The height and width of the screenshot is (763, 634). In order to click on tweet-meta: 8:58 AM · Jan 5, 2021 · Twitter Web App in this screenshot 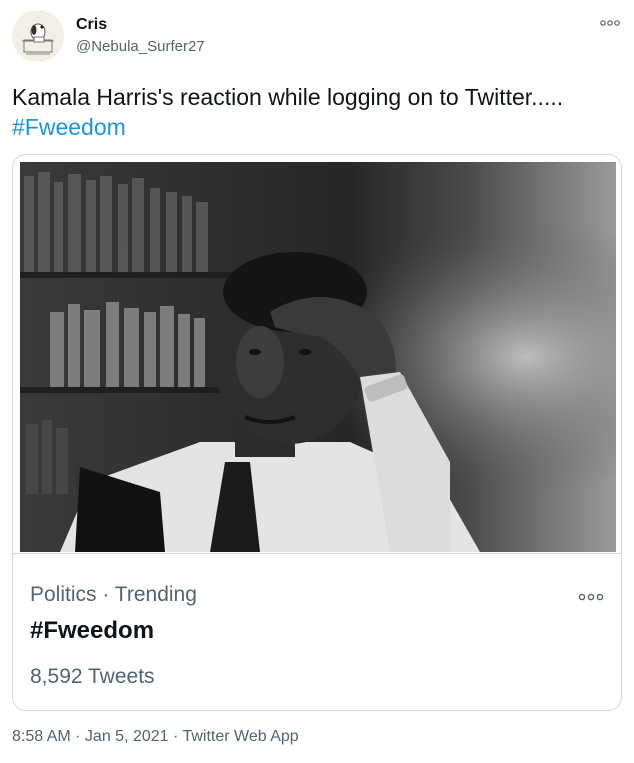, I will do `click(155, 737)`.